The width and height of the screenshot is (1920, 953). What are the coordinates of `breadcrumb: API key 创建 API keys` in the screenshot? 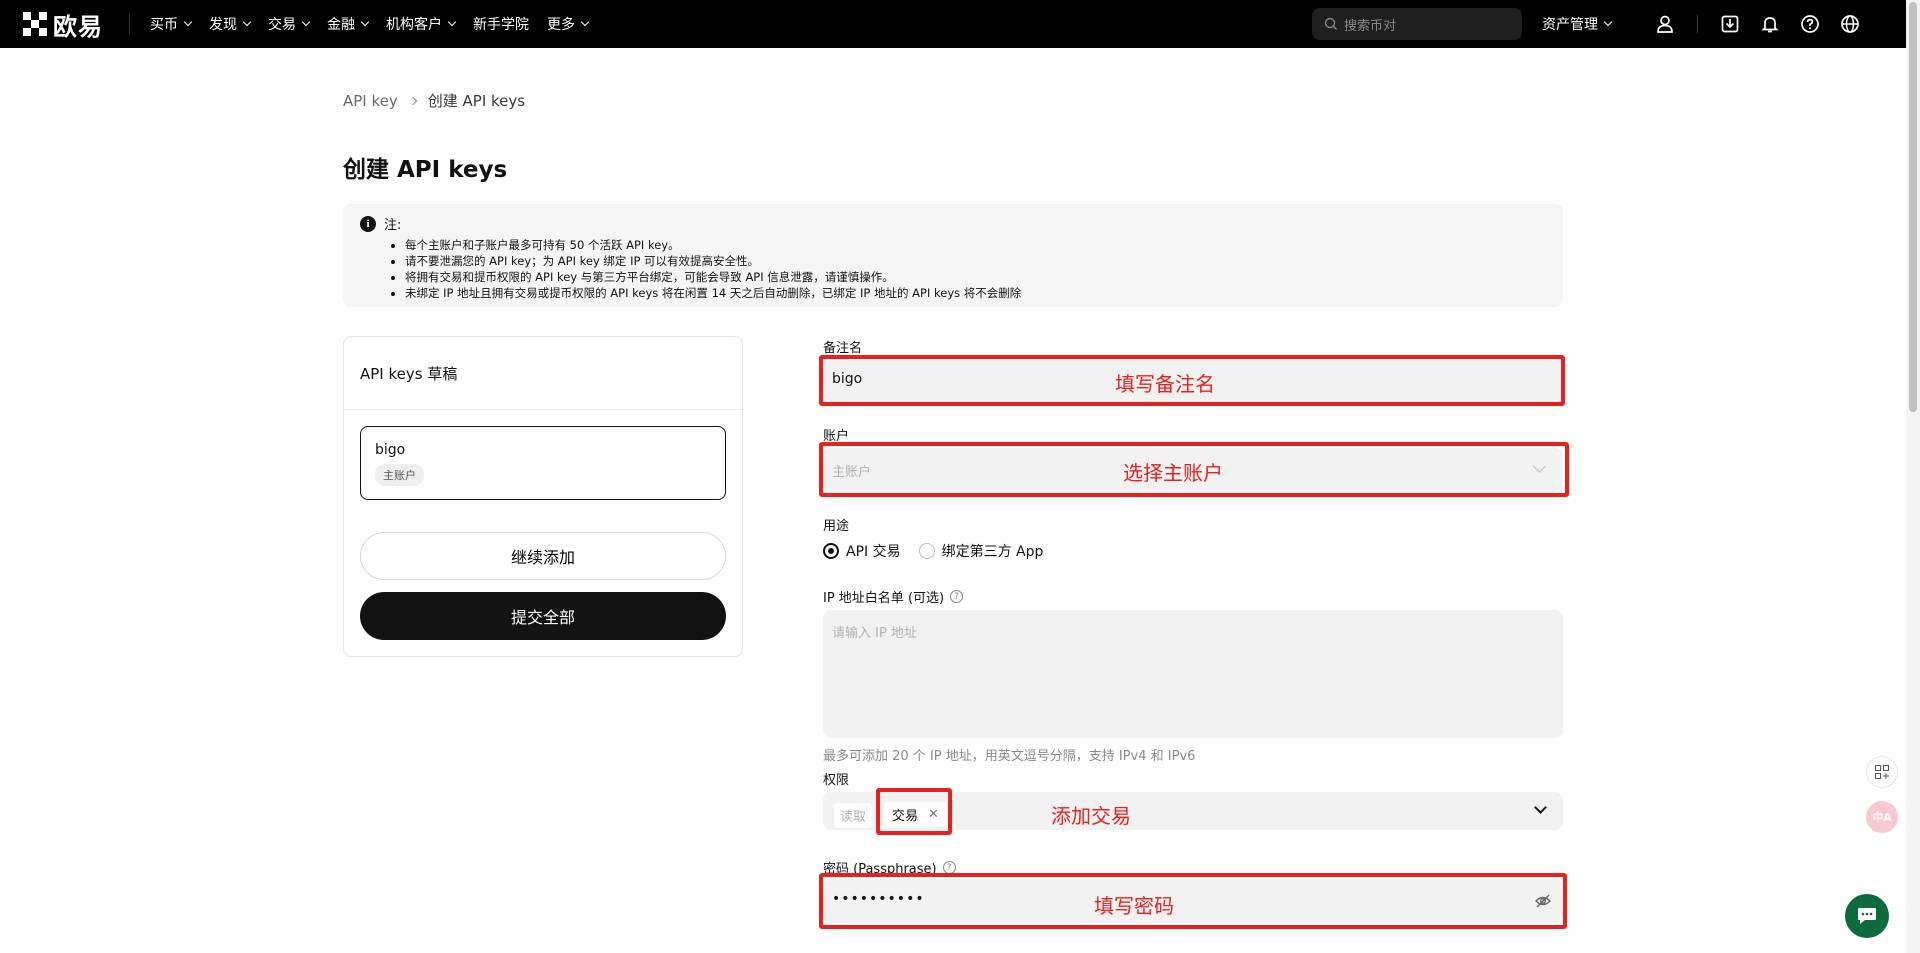 It's located at (434, 100).